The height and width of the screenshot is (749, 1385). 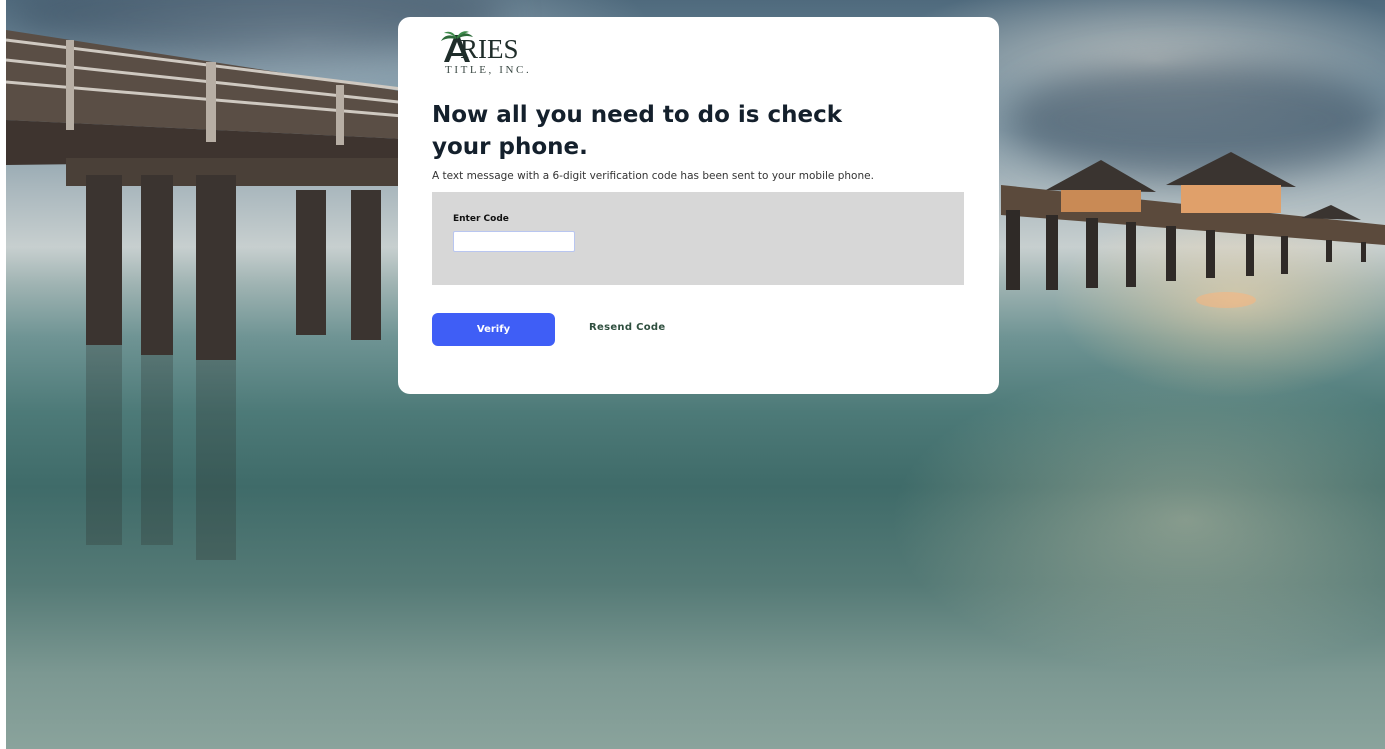 I want to click on verify-button: Verify, so click(x=493, y=329).